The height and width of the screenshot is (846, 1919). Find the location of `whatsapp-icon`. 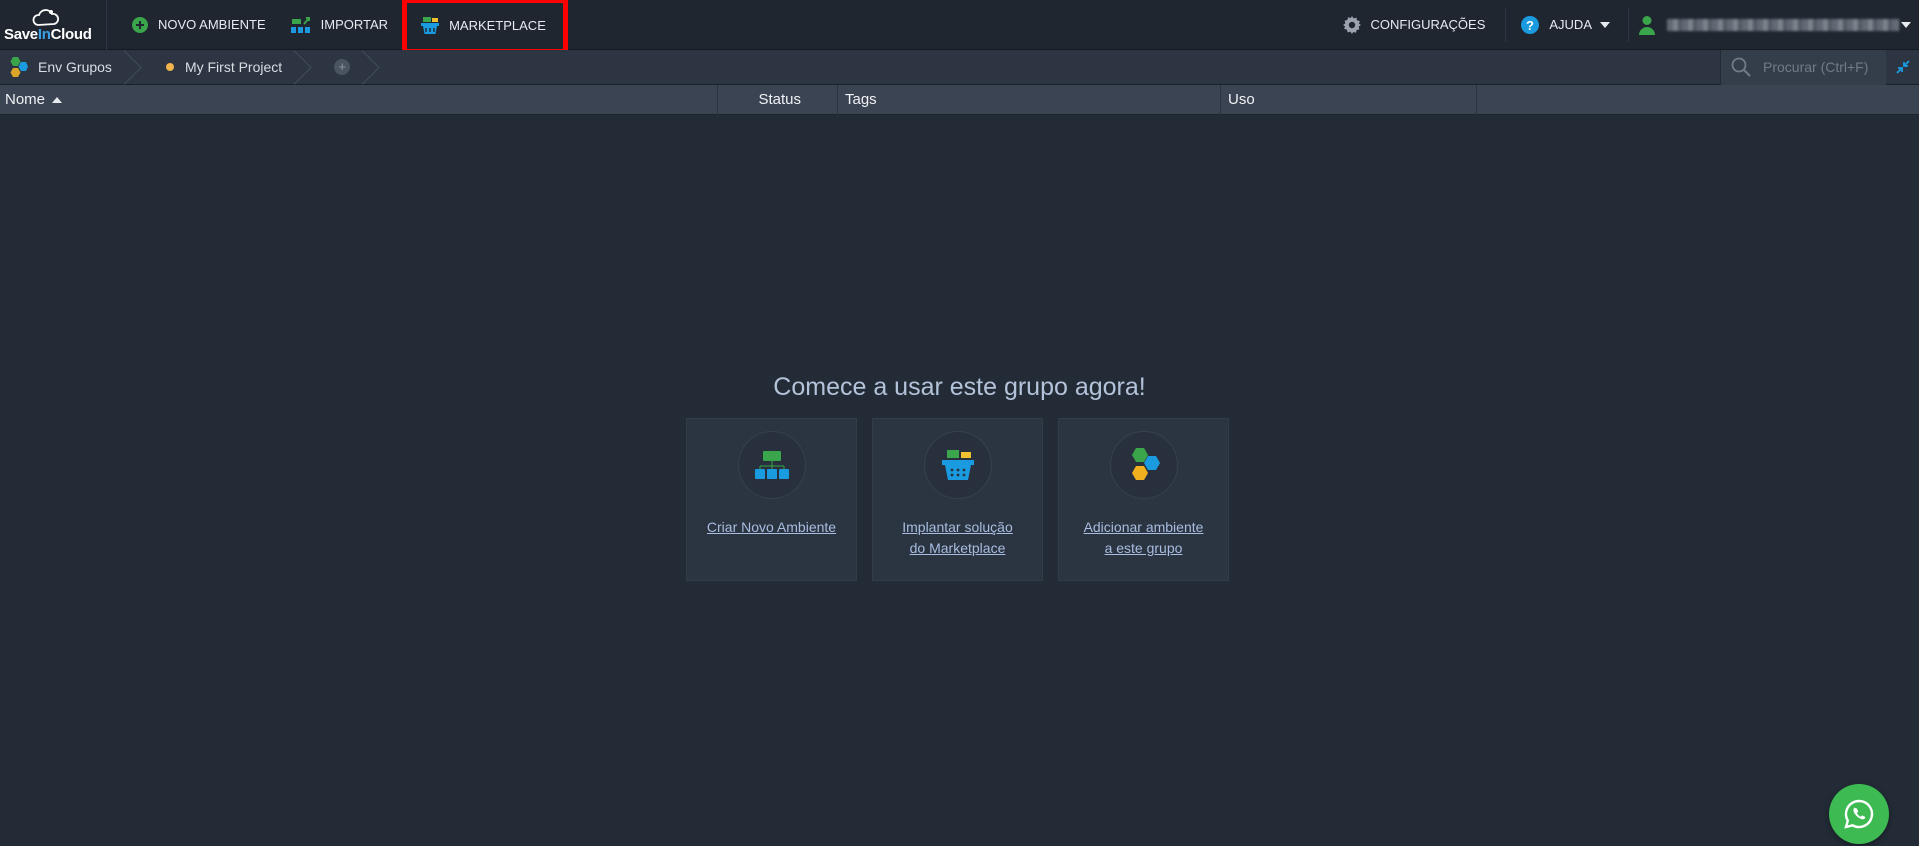

whatsapp-icon is located at coordinates (1859, 814).